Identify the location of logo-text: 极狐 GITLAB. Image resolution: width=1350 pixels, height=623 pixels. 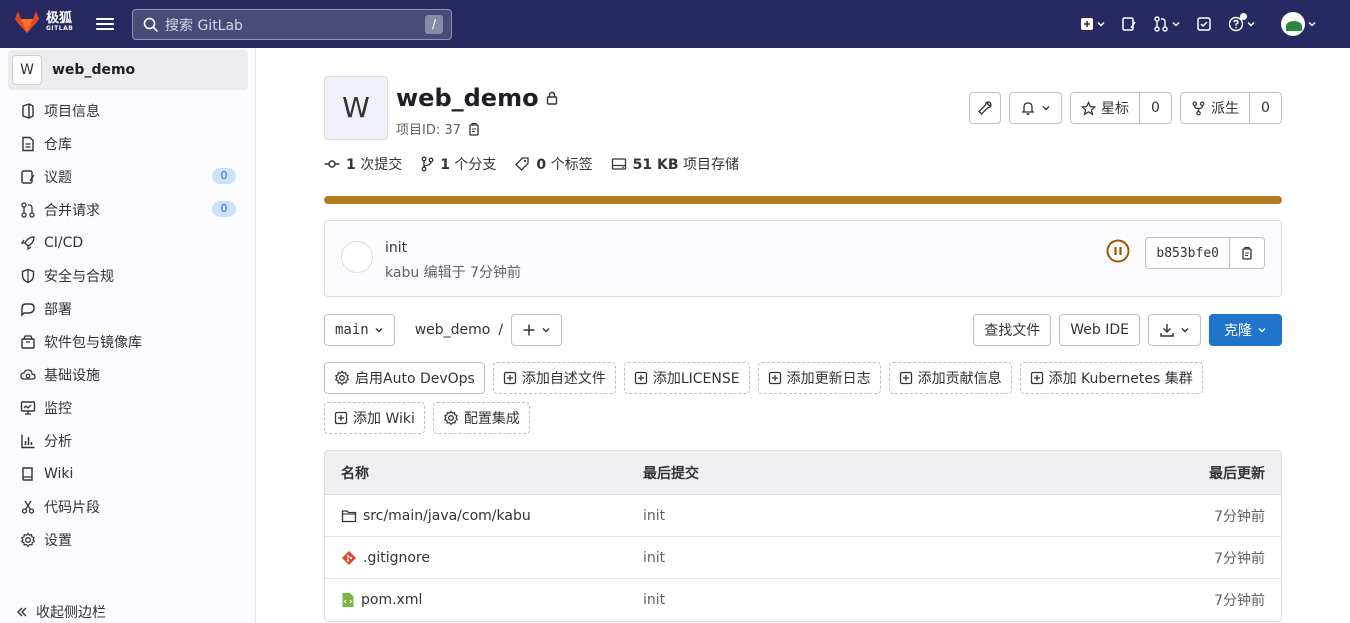
(59, 22).